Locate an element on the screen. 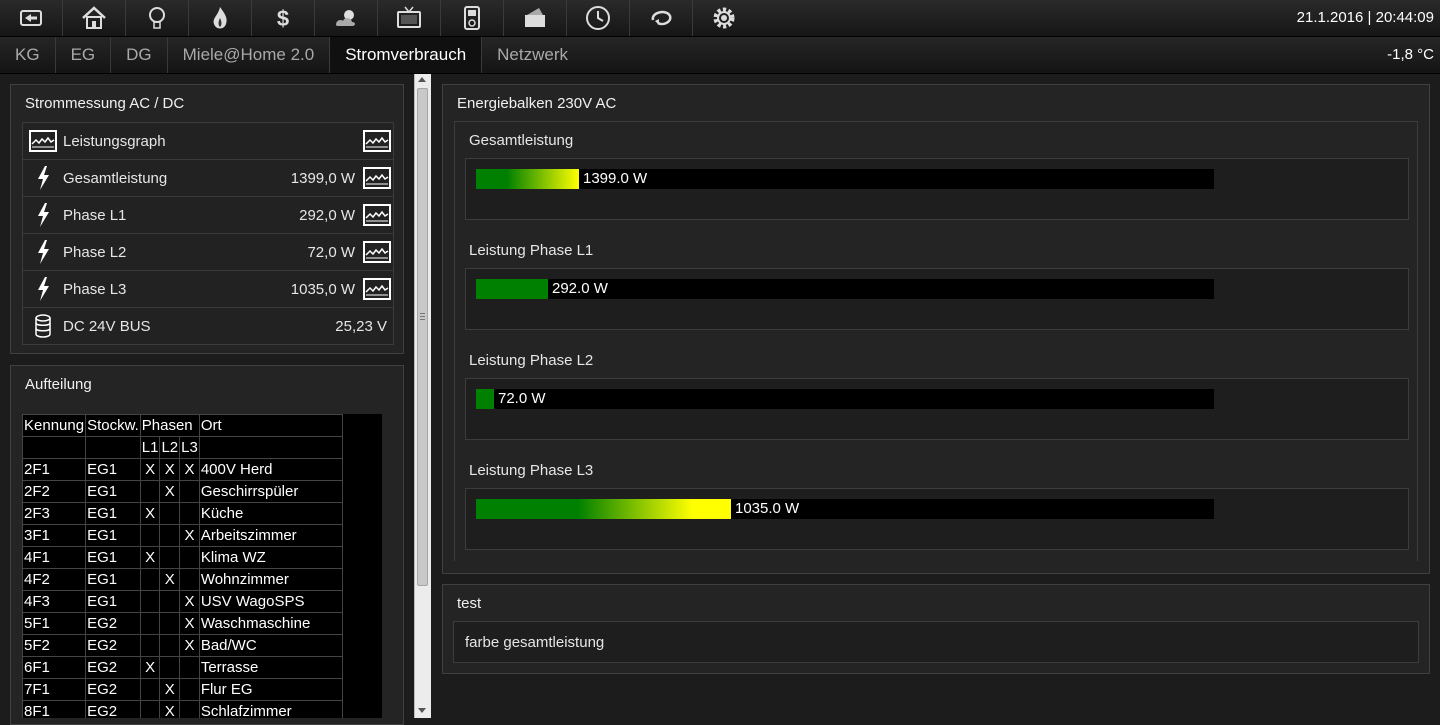 The height and width of the screenshot is (725, 1440). column-subheader: L1 is located at coordinates (150, 447).